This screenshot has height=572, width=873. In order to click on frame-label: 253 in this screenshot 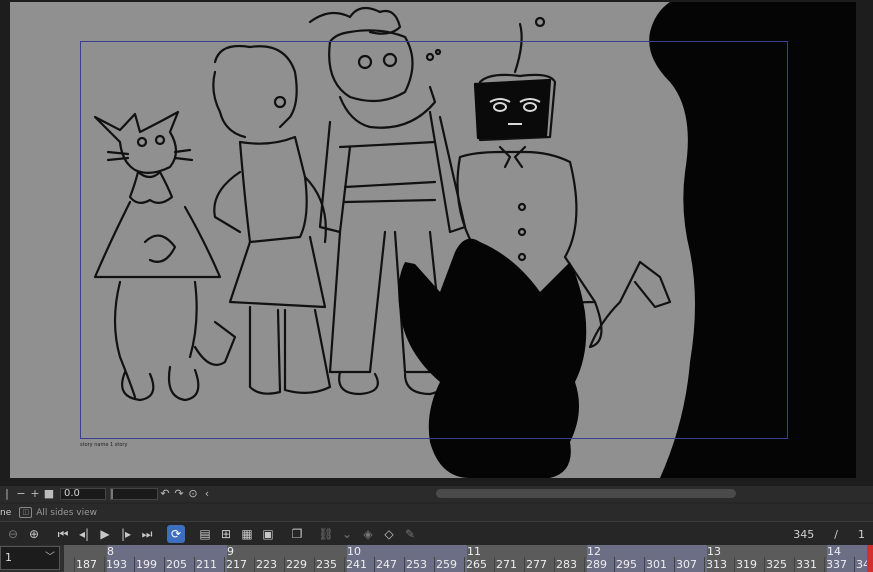, I will do `click(416, 564)`.